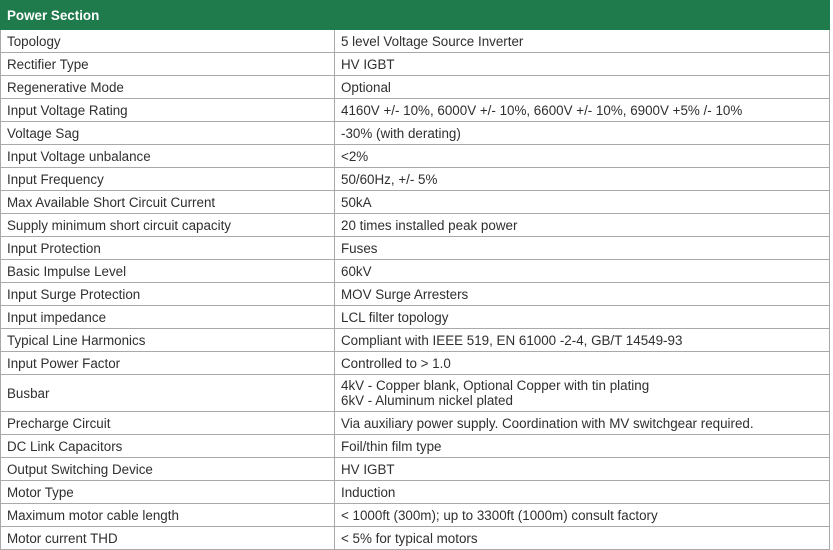  What do you see at coordinates (582, 446) in the screenshot?
I see `row-value: Foil/thin film type` at bounding box center [582, 446].